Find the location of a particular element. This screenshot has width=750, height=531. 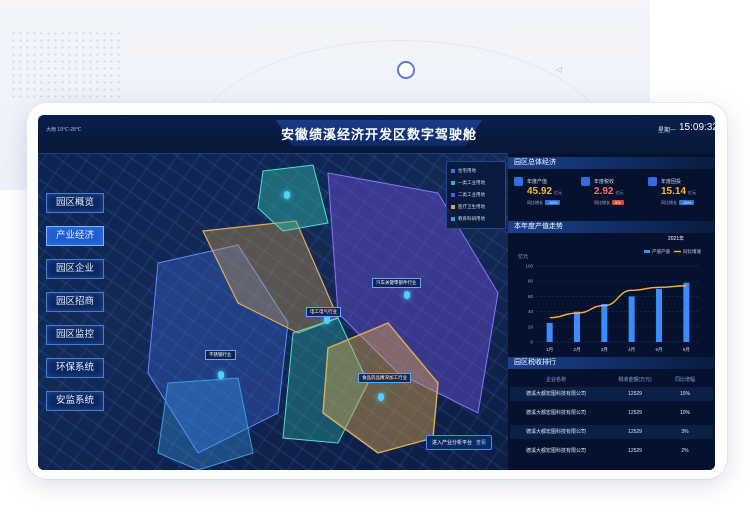

table-row: 德溪大都宏图科技有限公司 12529 3% is located at coordinates (611, 432).